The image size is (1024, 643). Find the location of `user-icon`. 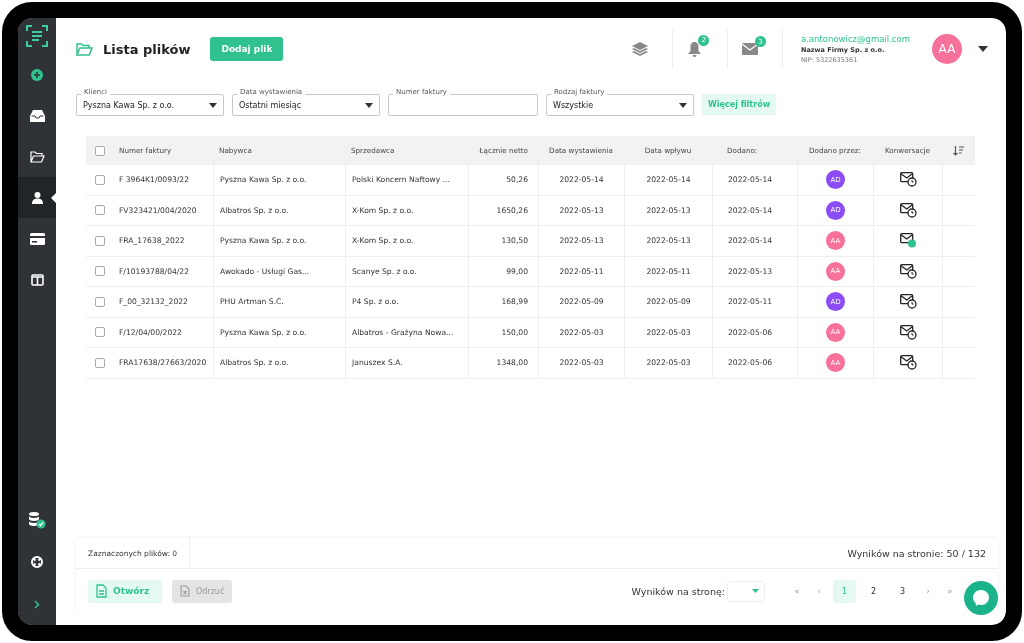

user-icon is located at coordinates (37, 197).